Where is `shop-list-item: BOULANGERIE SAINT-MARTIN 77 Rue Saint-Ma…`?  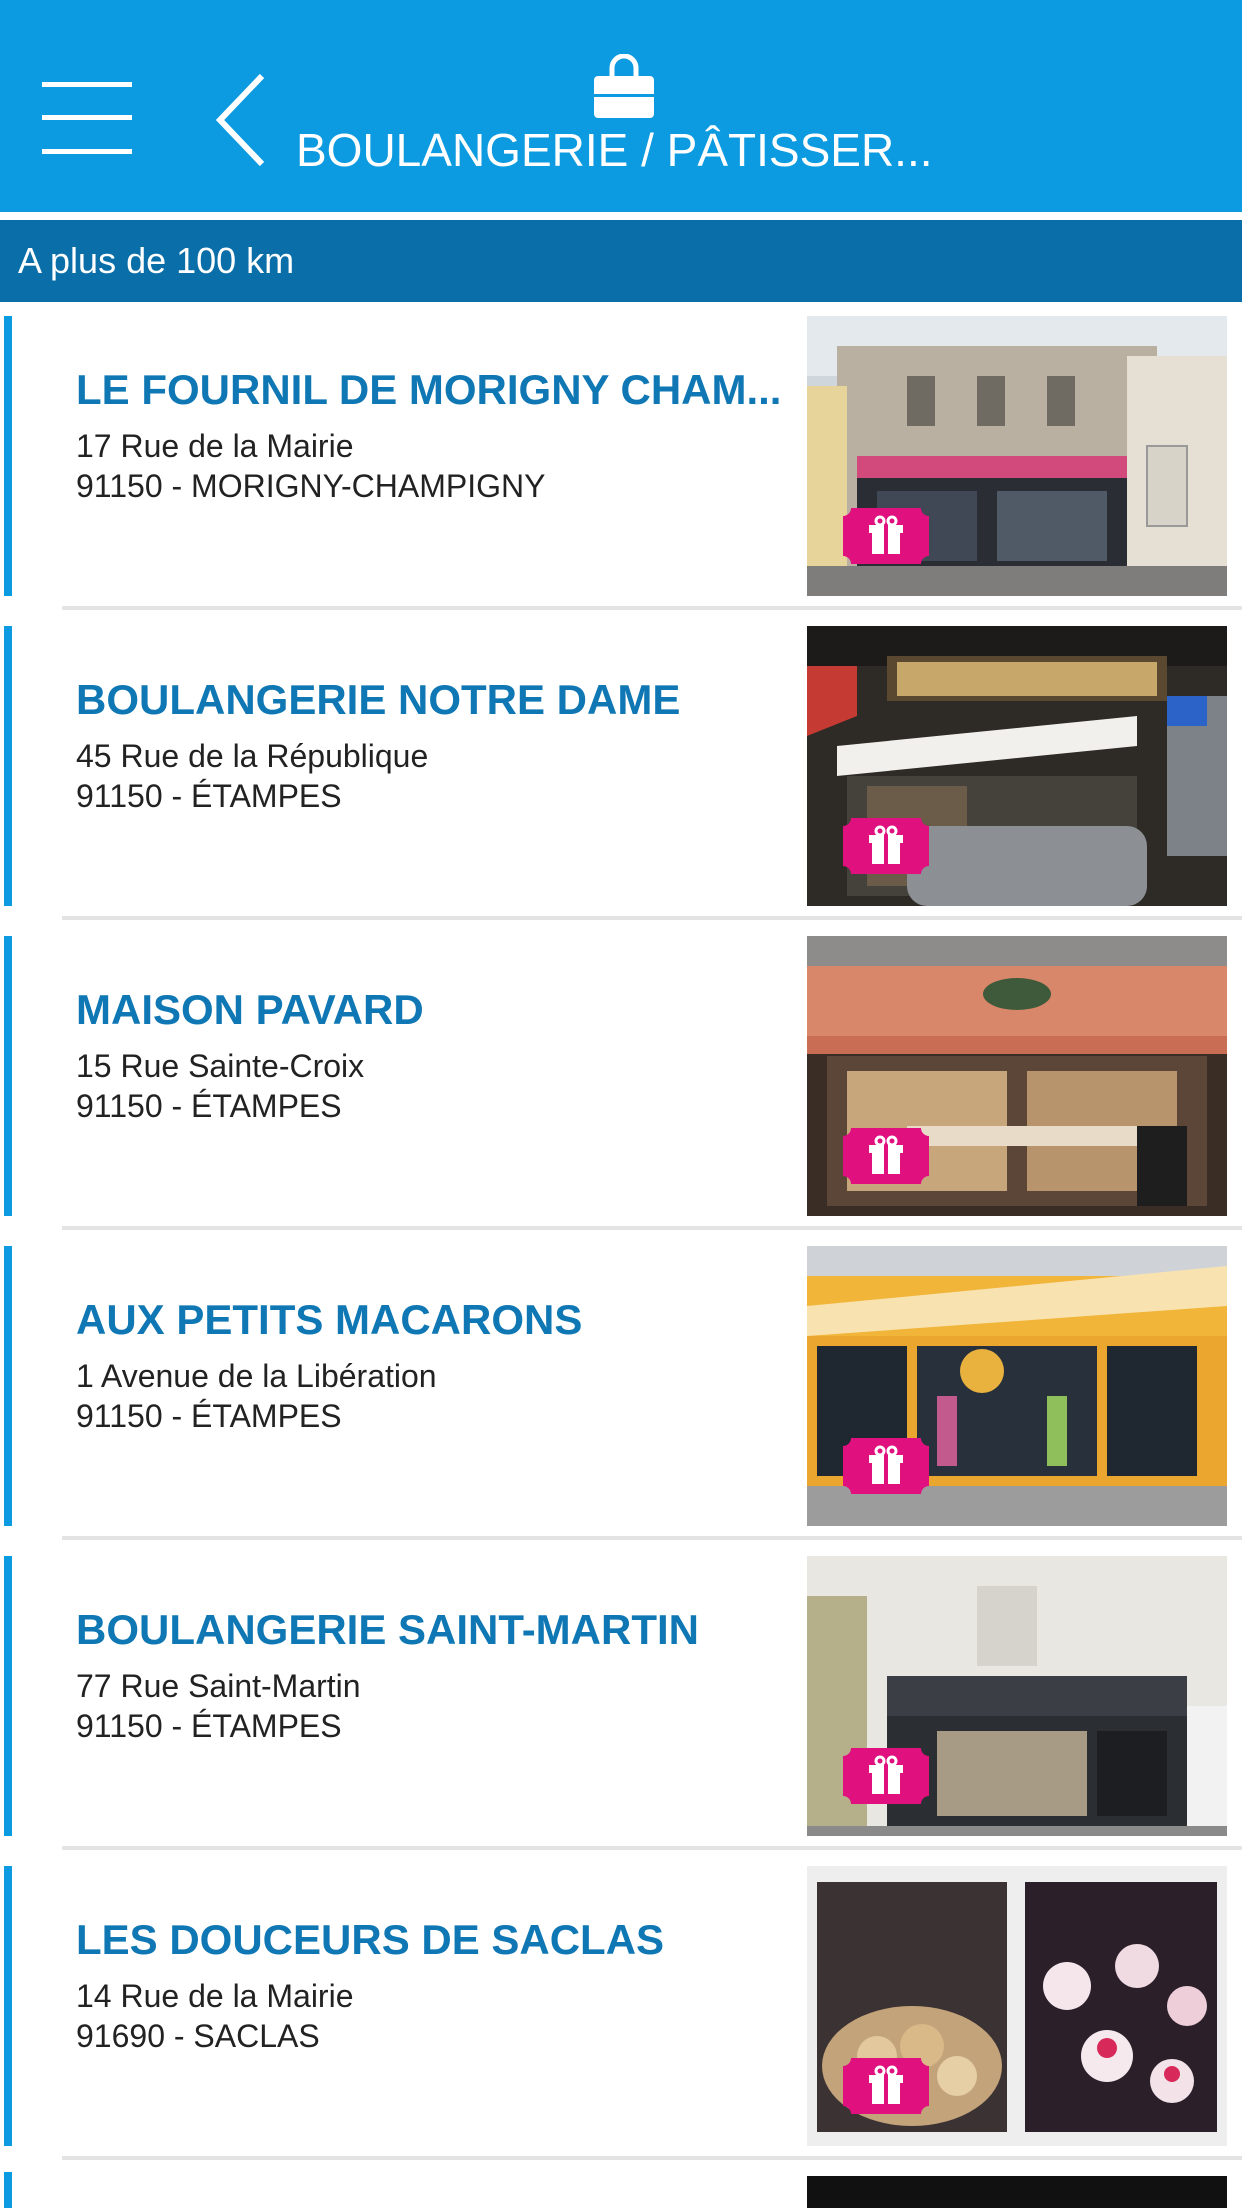
shop-list-item: BOULANGERIE SAINT-MARTIN 77 Rue Saint-Ma… is located at coordinates (621, 1705).